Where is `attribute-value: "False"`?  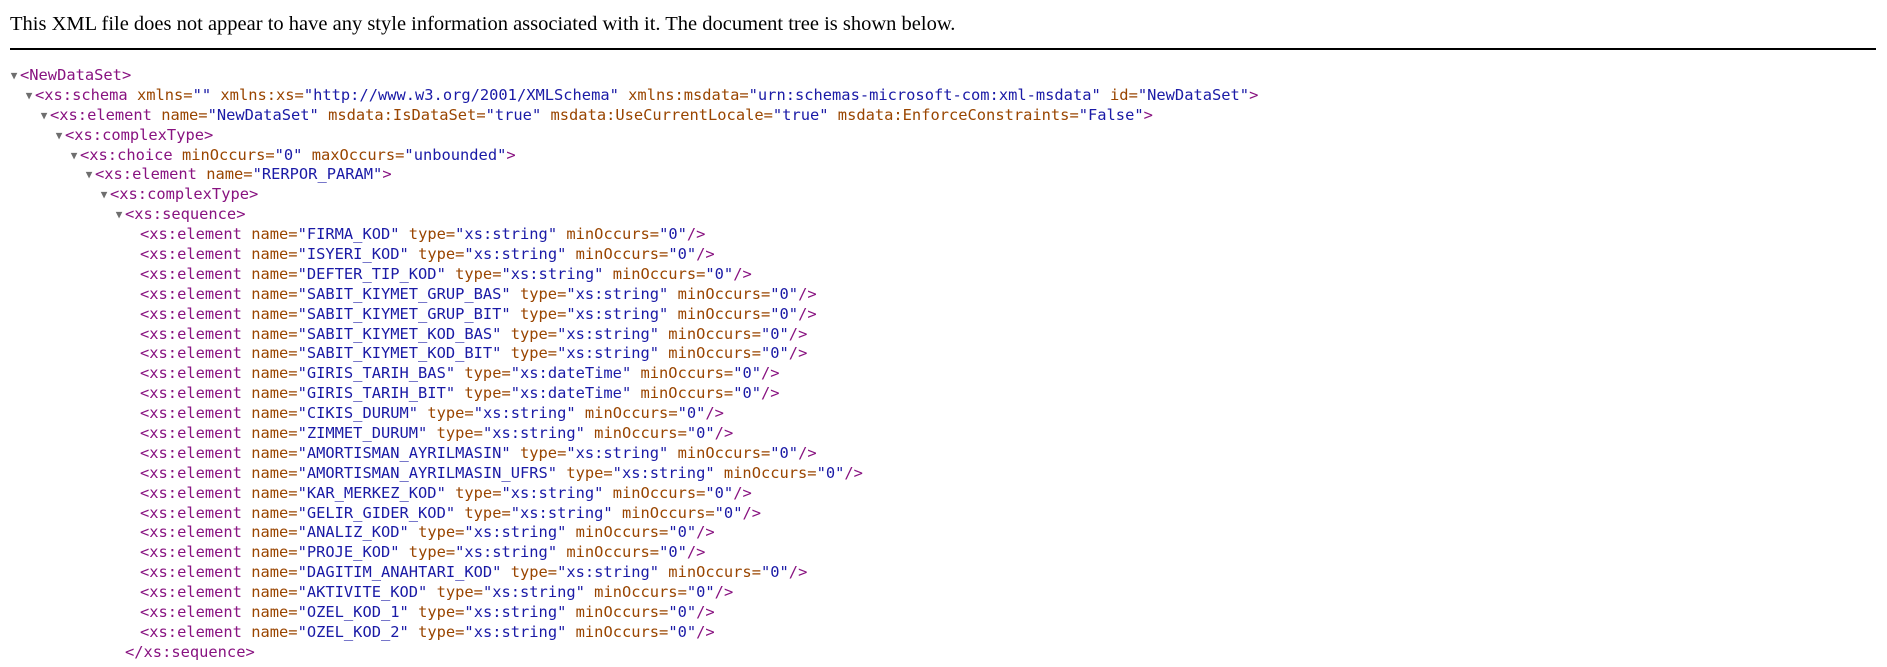
attribute-value: "False" is located at coordinates (1111, 114).